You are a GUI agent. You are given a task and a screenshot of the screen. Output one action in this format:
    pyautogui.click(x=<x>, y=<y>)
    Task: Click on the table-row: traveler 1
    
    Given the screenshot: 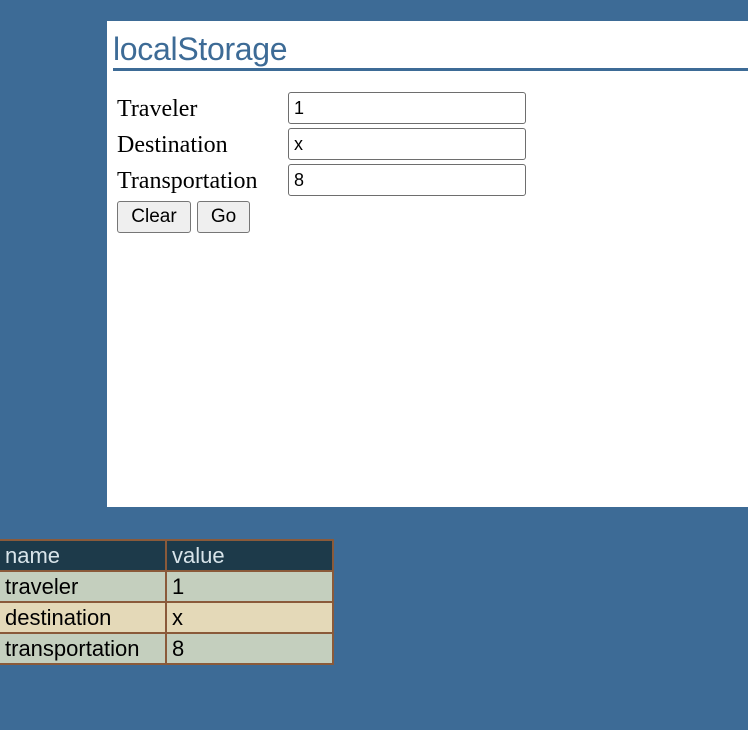 What is the action you would take?
    pyautogui.click(x=167, y=586)
    